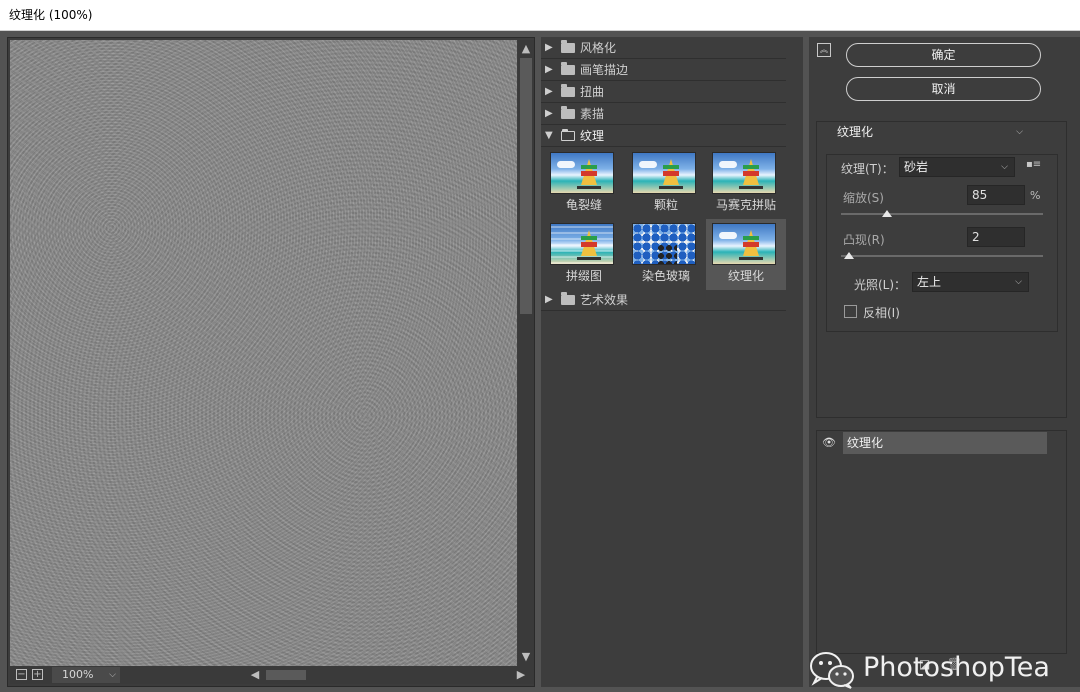 The height and width of the screenshot is (692, 1080). I want to click on filter-label: 马赛克拼贴, so click(745, 205).